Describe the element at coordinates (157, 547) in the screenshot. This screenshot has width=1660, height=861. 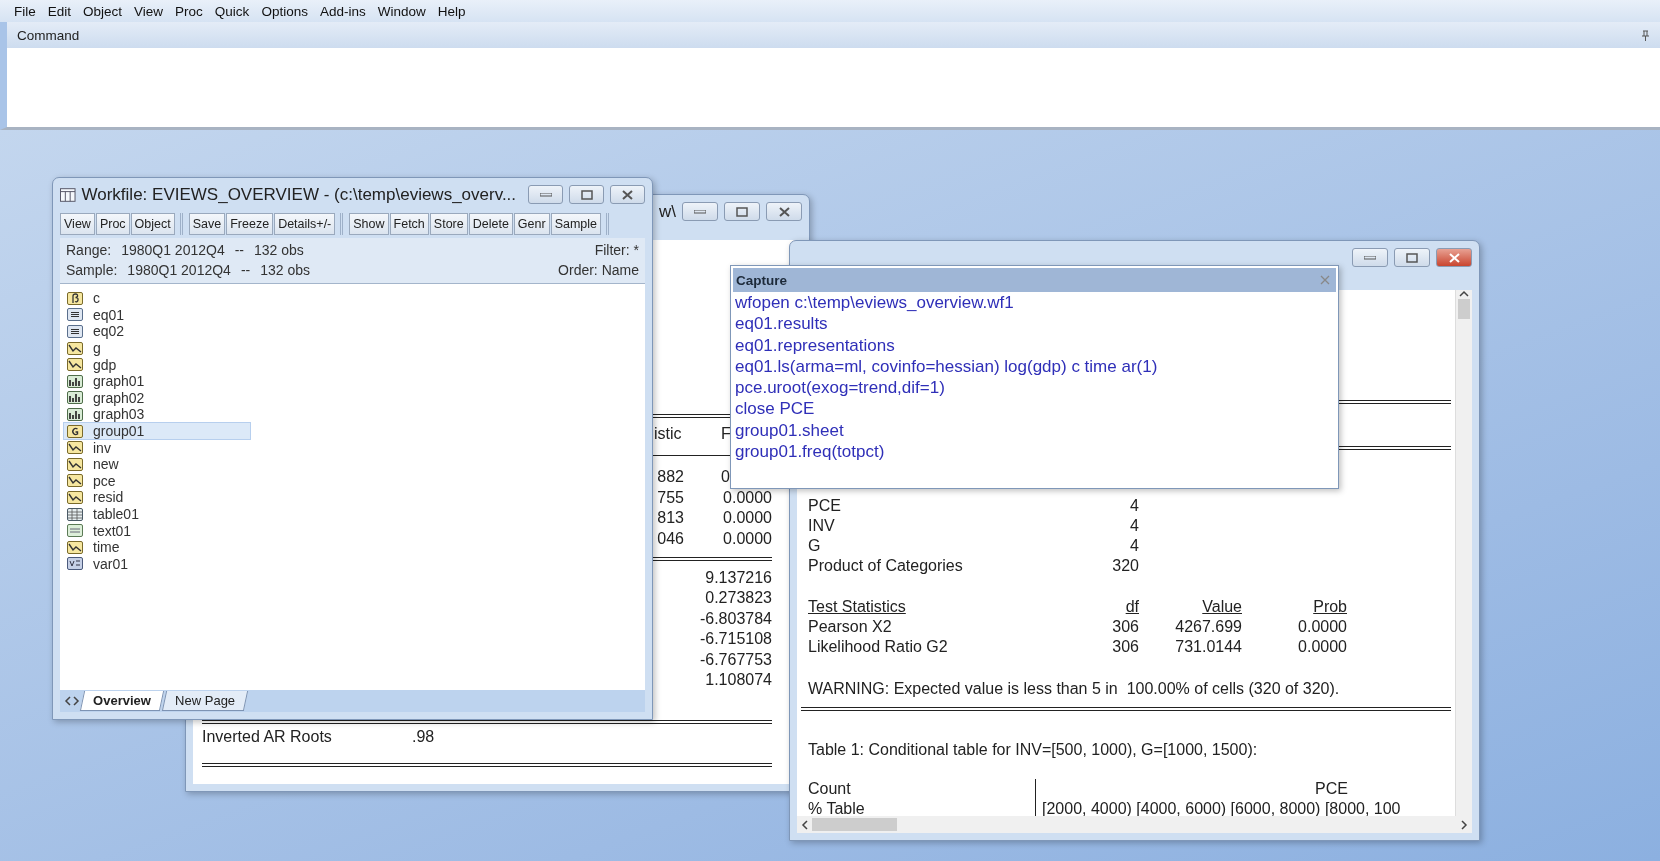
I see `object-list-item: time` at that location.